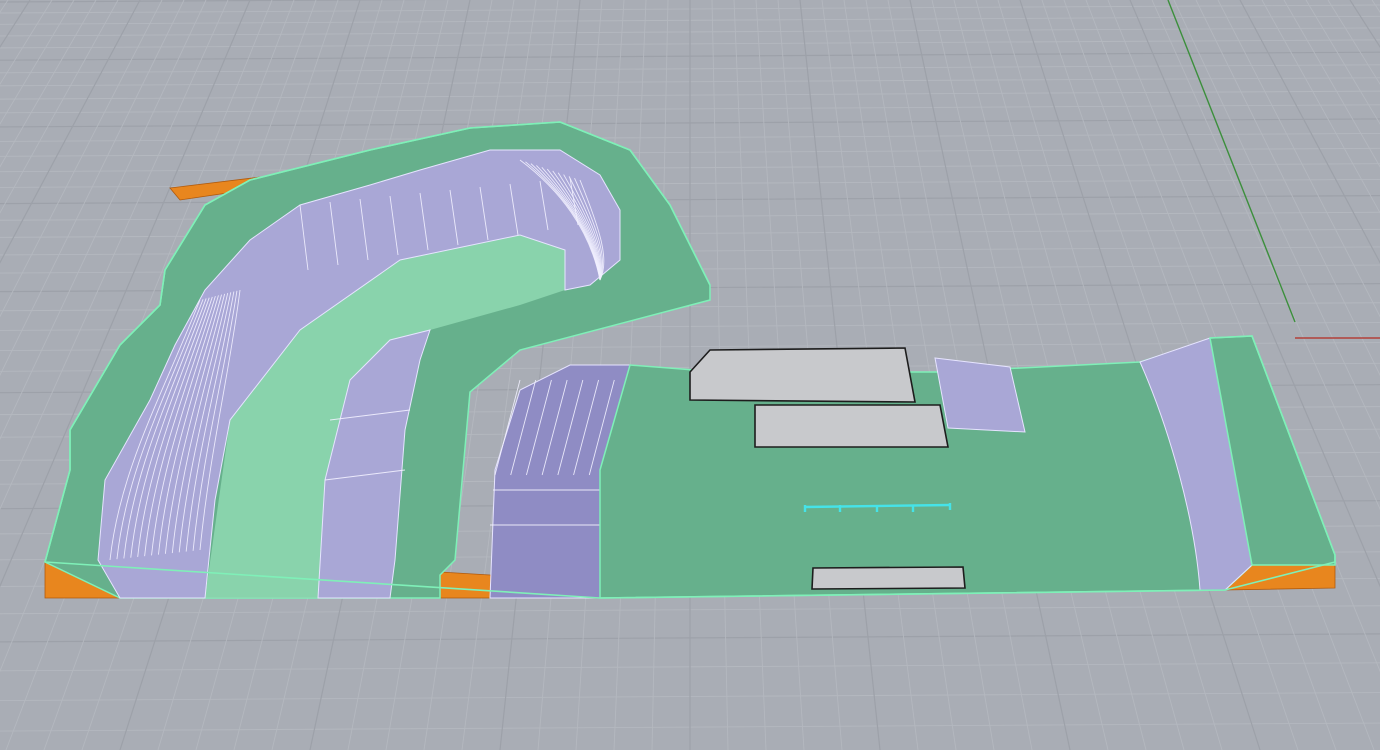 The height and width of the screenshot is (750, 1380). What do you see at coordinates (851, 426) in the screenshot?
I see `funbox-lower` at bounding box center [851, 426].